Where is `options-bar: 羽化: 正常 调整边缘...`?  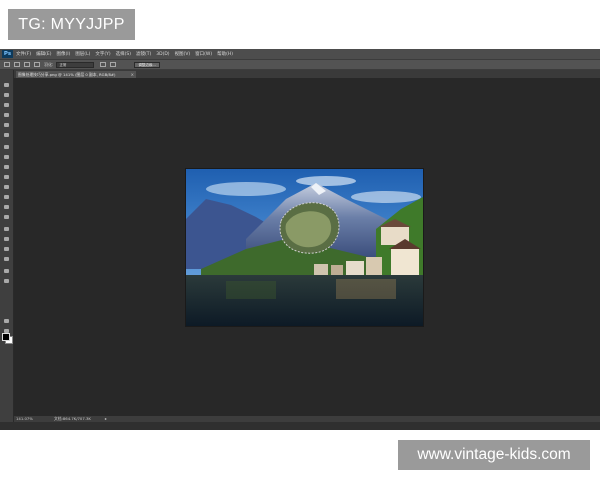
options-bar: 羽化: 正常 调整边缘... is located at coordinates (300, 64).